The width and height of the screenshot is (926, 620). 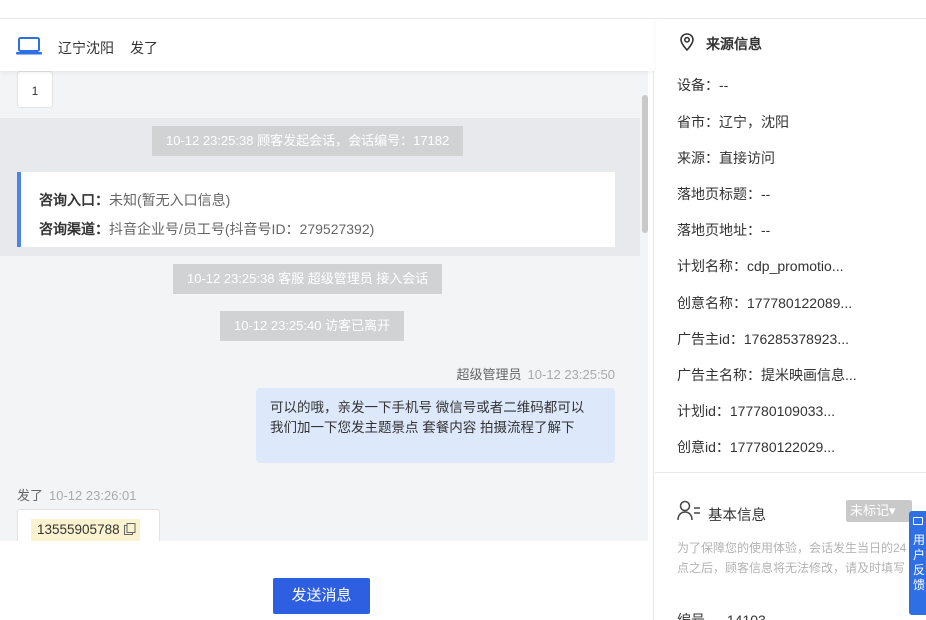 I want to click on source-field: 落地页标题：--, so click(x=724, y=194).